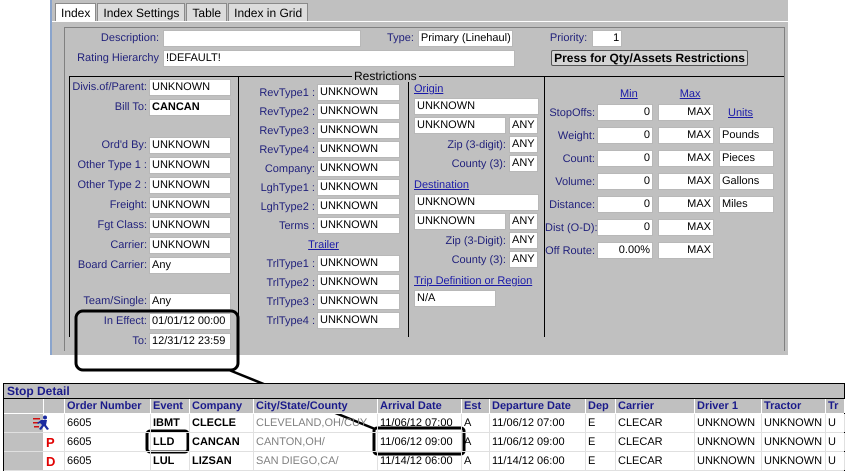  What do you see at coordinates (190, 321) in the screenshot?
I see `input-field: 01/01/12 00:00` at bounding box center [190, 321].